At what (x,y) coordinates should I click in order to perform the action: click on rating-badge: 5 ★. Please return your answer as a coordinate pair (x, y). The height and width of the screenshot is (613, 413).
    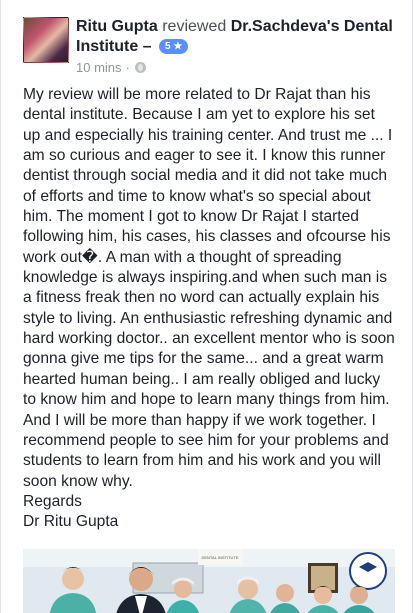
    Looking at the image, I should click on (174, 46).